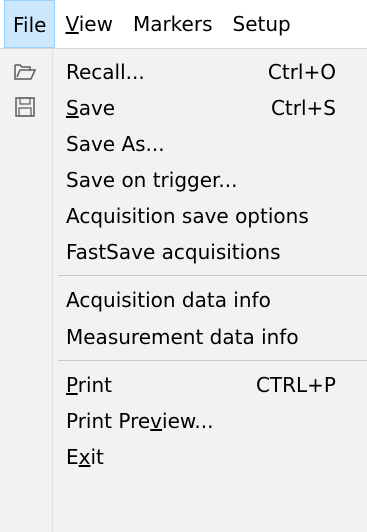  Describe the element at coordinates (108, 421) in the screenshot. I see `label-text-pre: Print Pre` at that location.